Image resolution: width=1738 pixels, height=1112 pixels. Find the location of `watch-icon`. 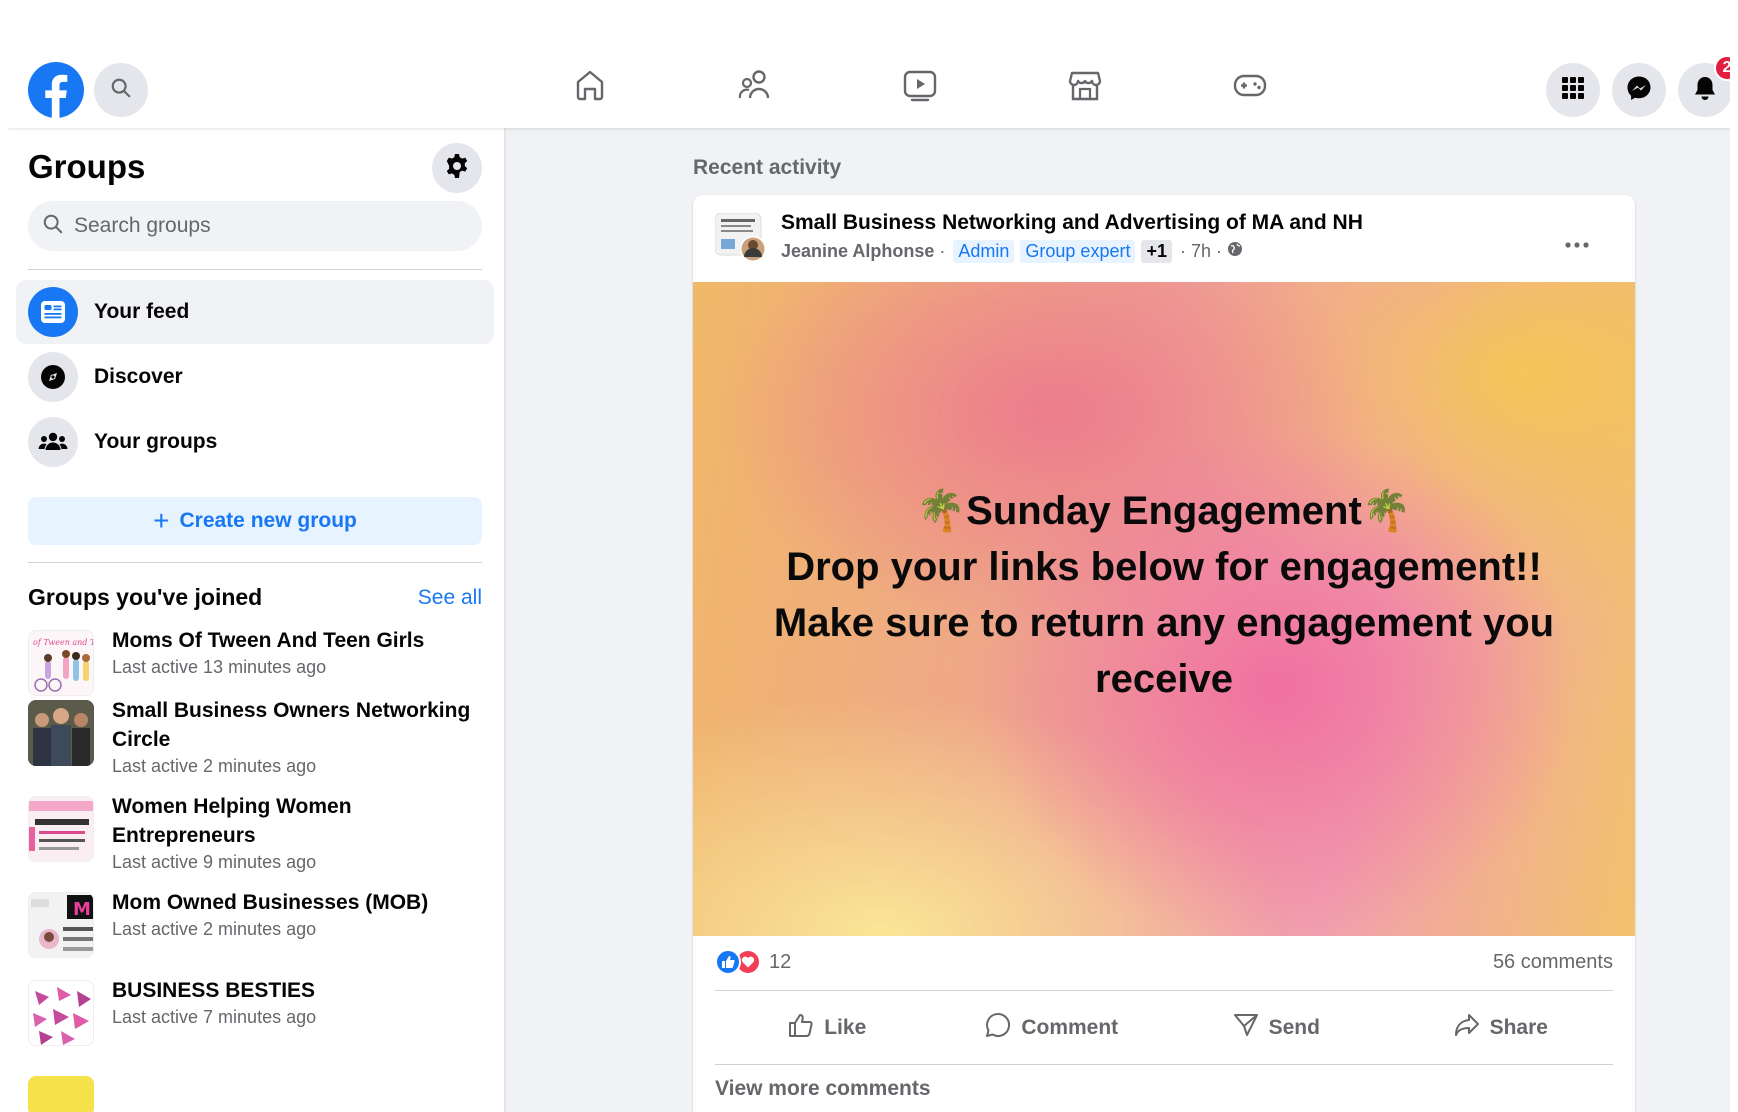

watch-icon is located at coordinates (920, 87).